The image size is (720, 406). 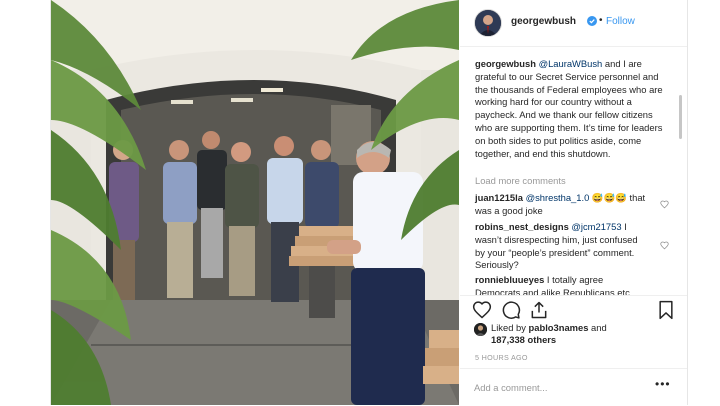 I want to click on comments-scrollbar, so click(x=680, y=117).